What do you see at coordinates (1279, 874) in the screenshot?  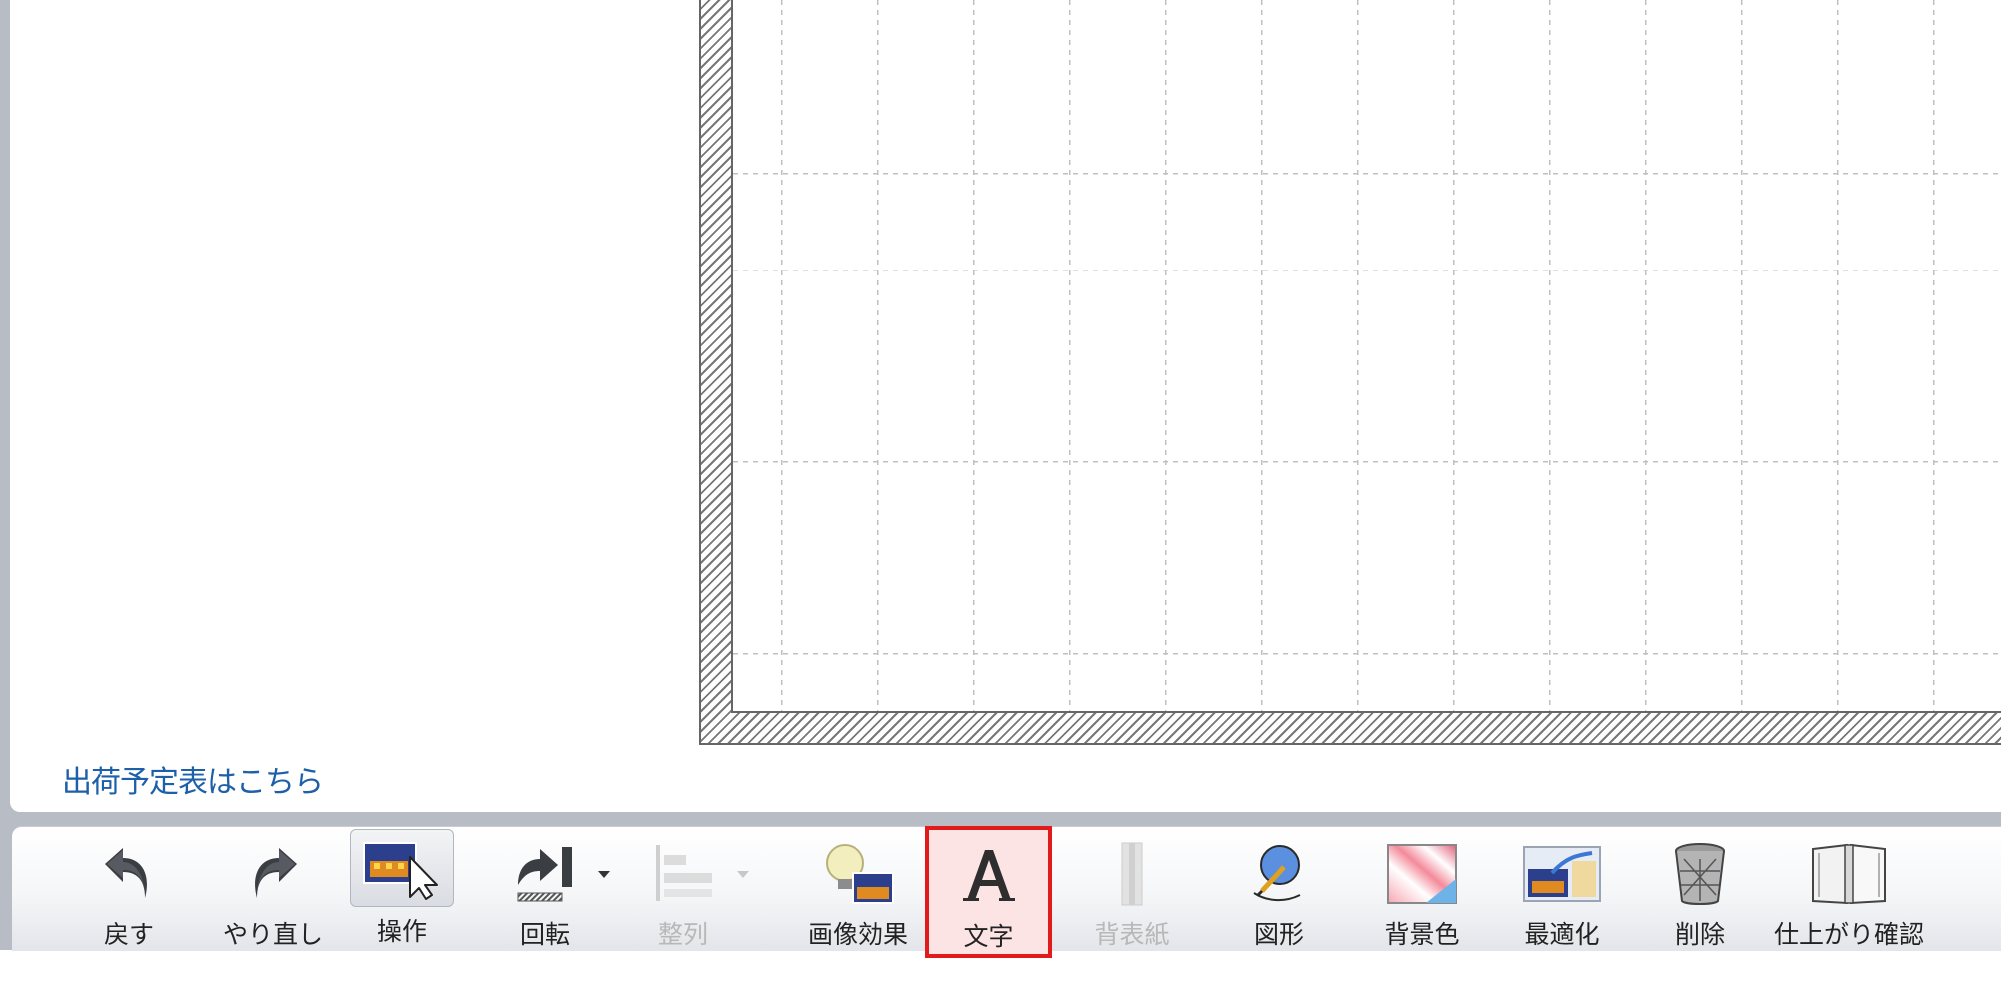 I see `shape-icon` at bounding box center [1279, 874].